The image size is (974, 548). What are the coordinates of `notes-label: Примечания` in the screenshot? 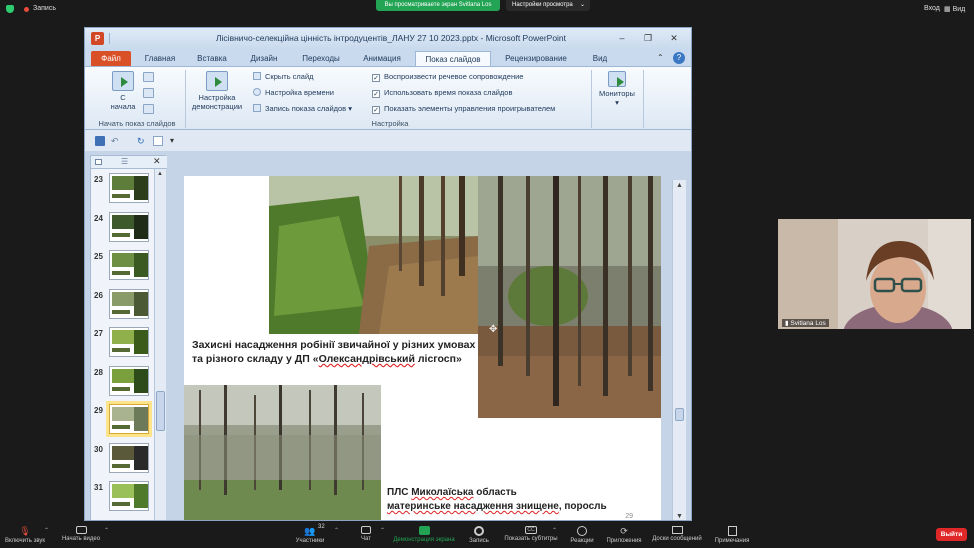 It's located at (732, 541).